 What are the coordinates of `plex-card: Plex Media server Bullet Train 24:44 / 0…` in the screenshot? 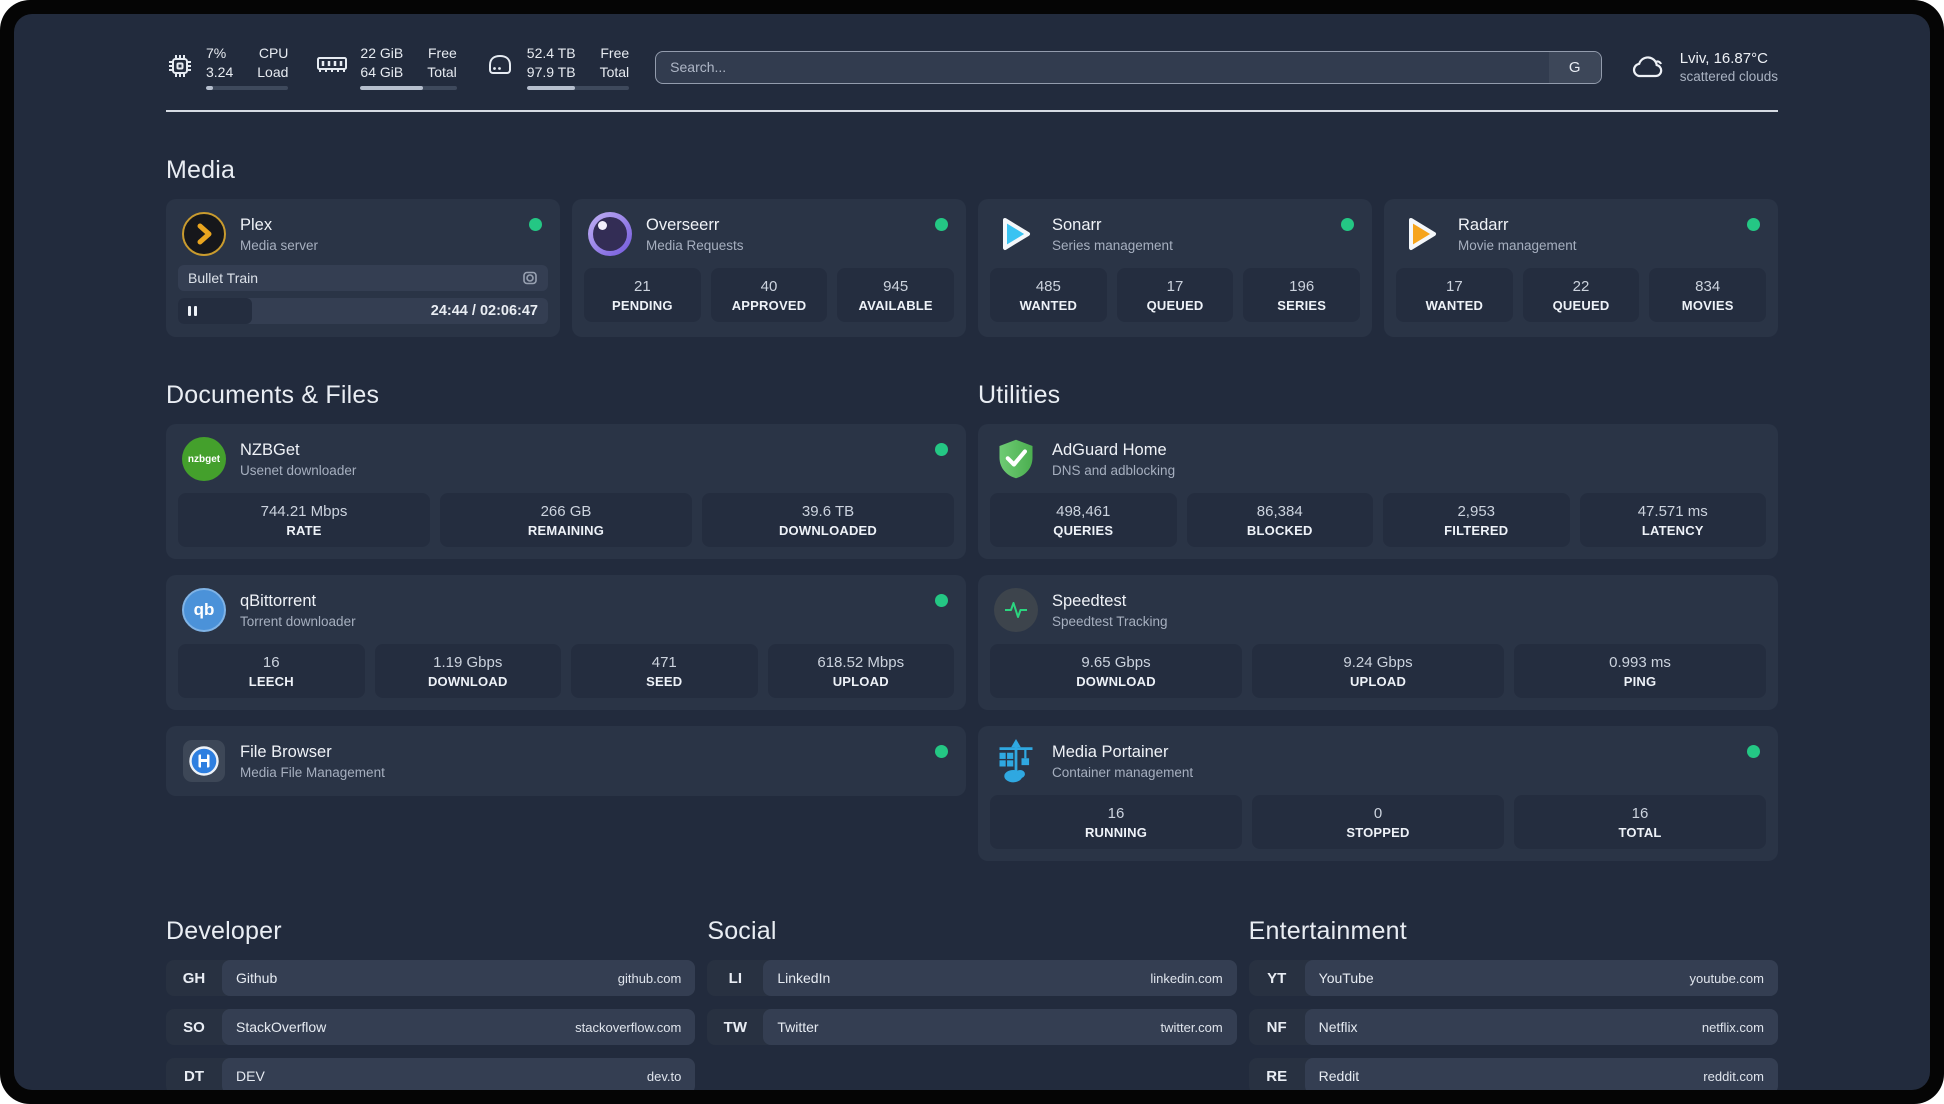 It's located at (363, 268).